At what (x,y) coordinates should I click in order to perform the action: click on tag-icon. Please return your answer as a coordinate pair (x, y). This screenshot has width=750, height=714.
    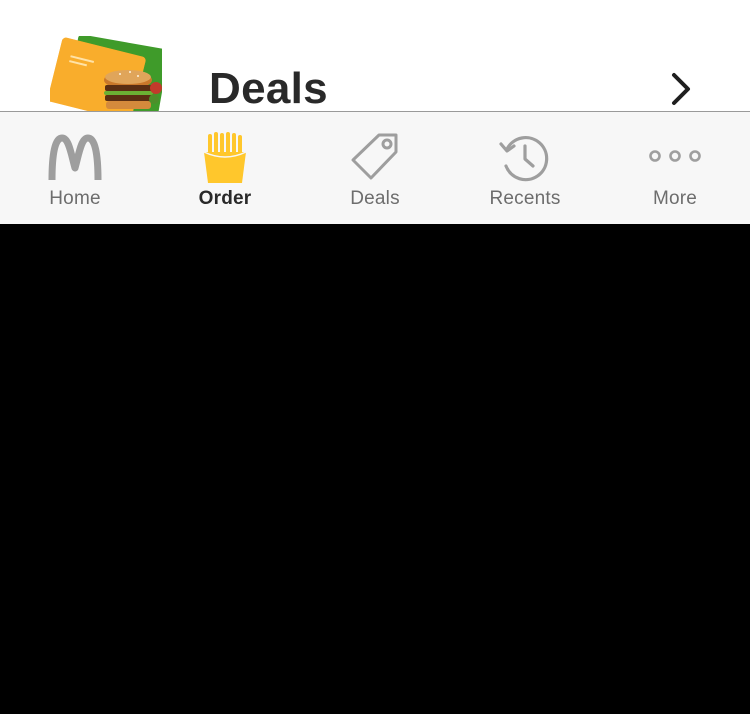
    Looking at the image, I should click on (374, 156).